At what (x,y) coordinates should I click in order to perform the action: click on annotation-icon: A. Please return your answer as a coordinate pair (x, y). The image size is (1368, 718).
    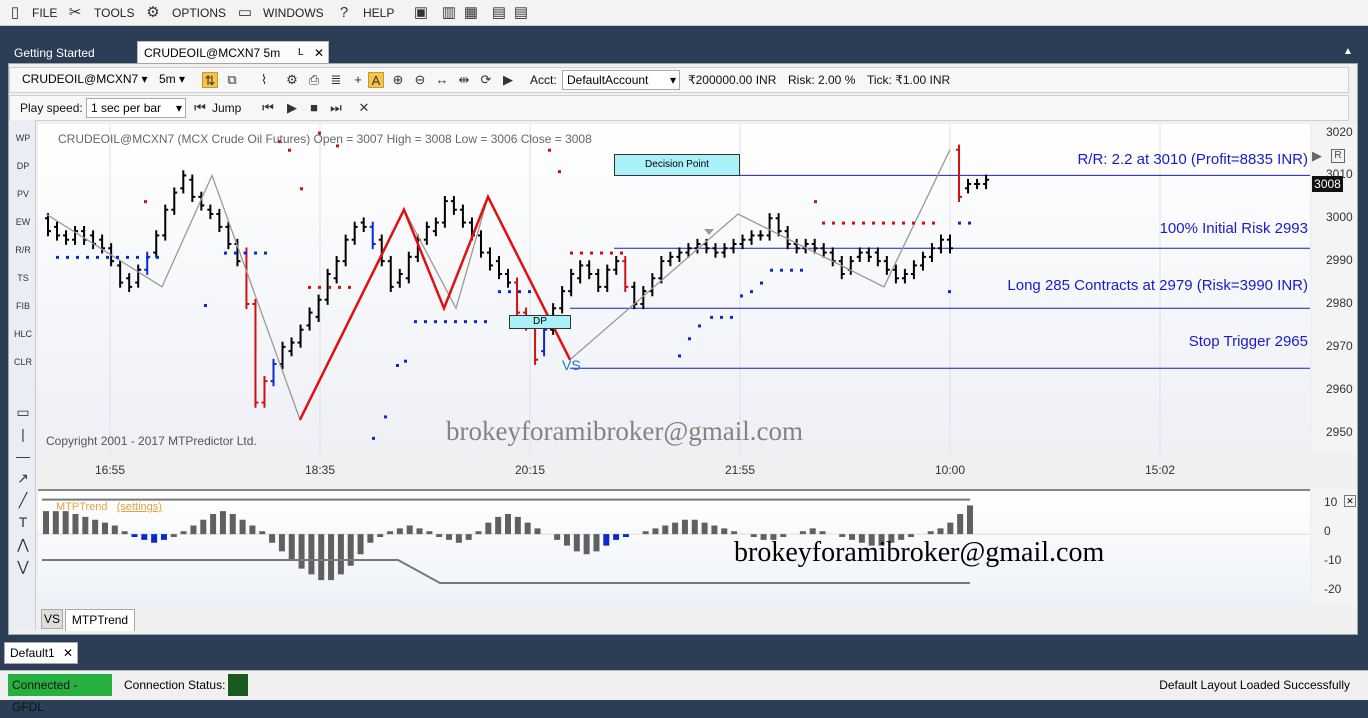
    Looking at the image, I should click on (376, 80).